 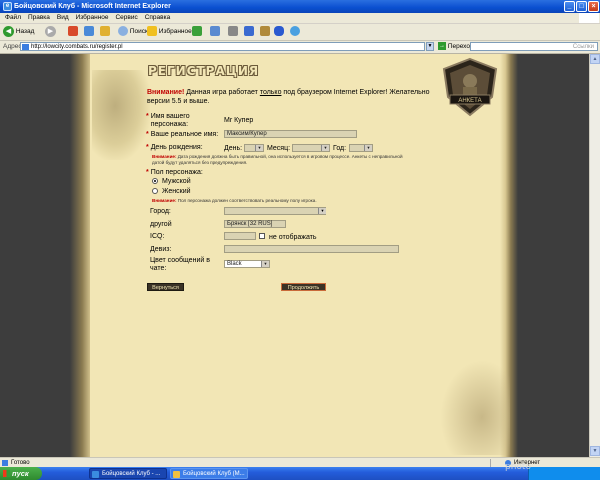 What do you see at coordinates (589, 18) in the screenshot?
I see `windows-logo-icon` at bounding box center [589, 18].